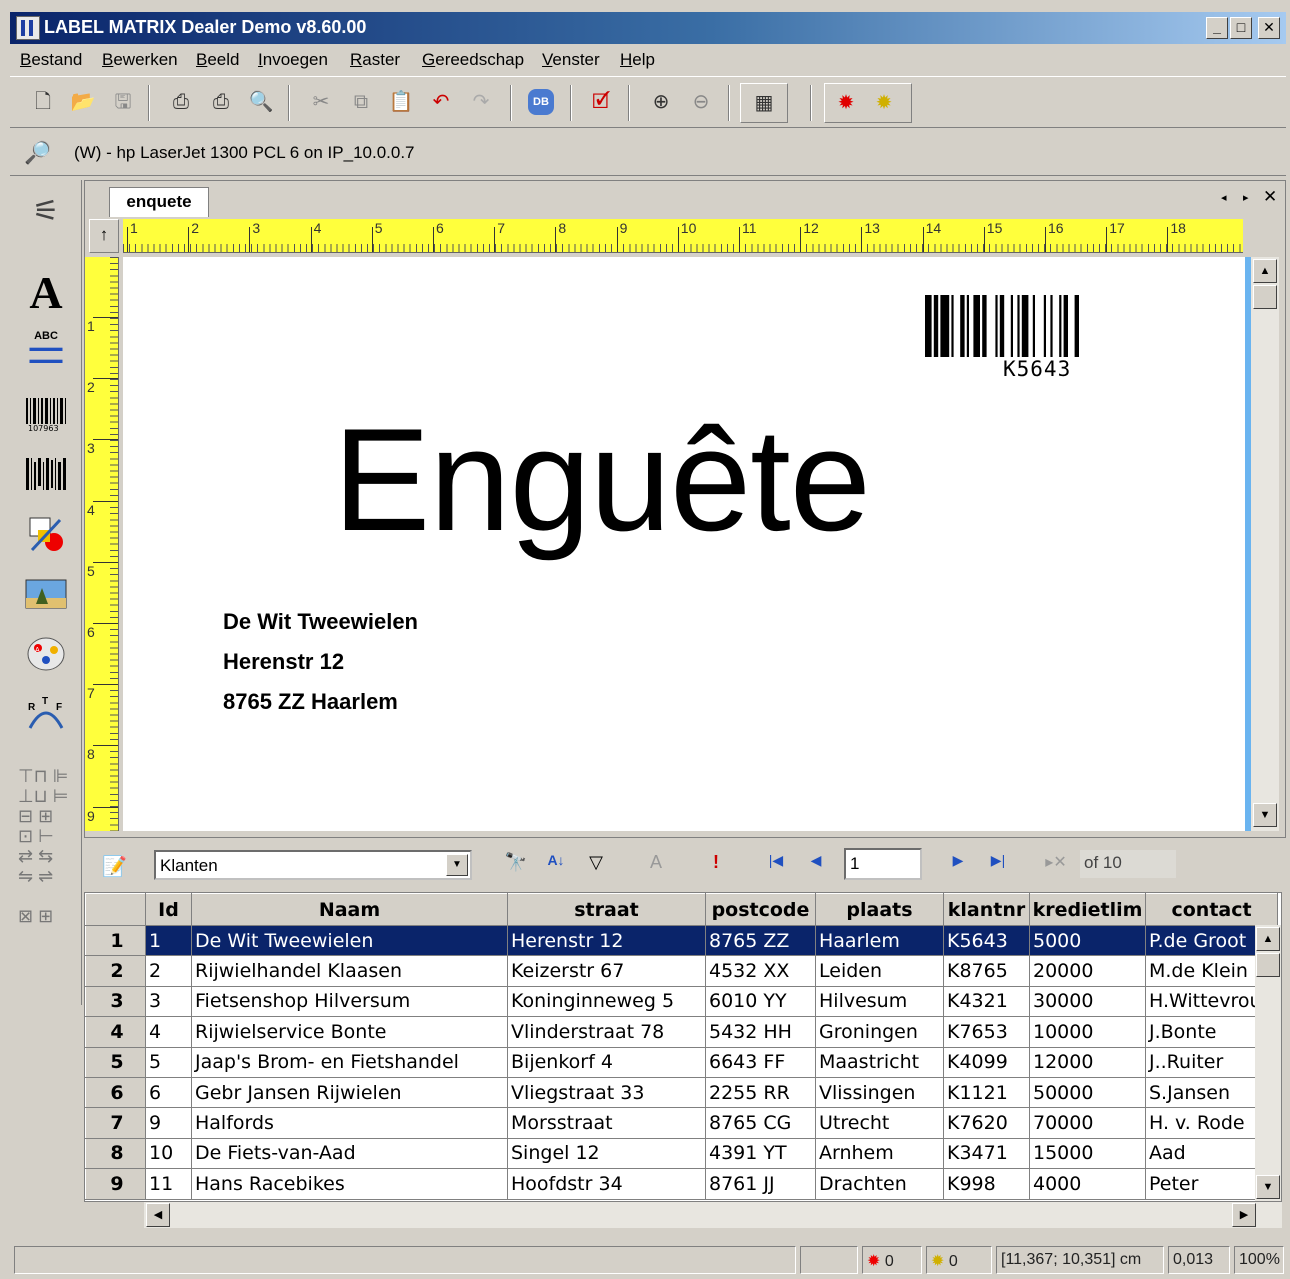  Describe the element at coordinates (159, 202) in the screenshot. I see `tab-enquete: enquete` at that location.